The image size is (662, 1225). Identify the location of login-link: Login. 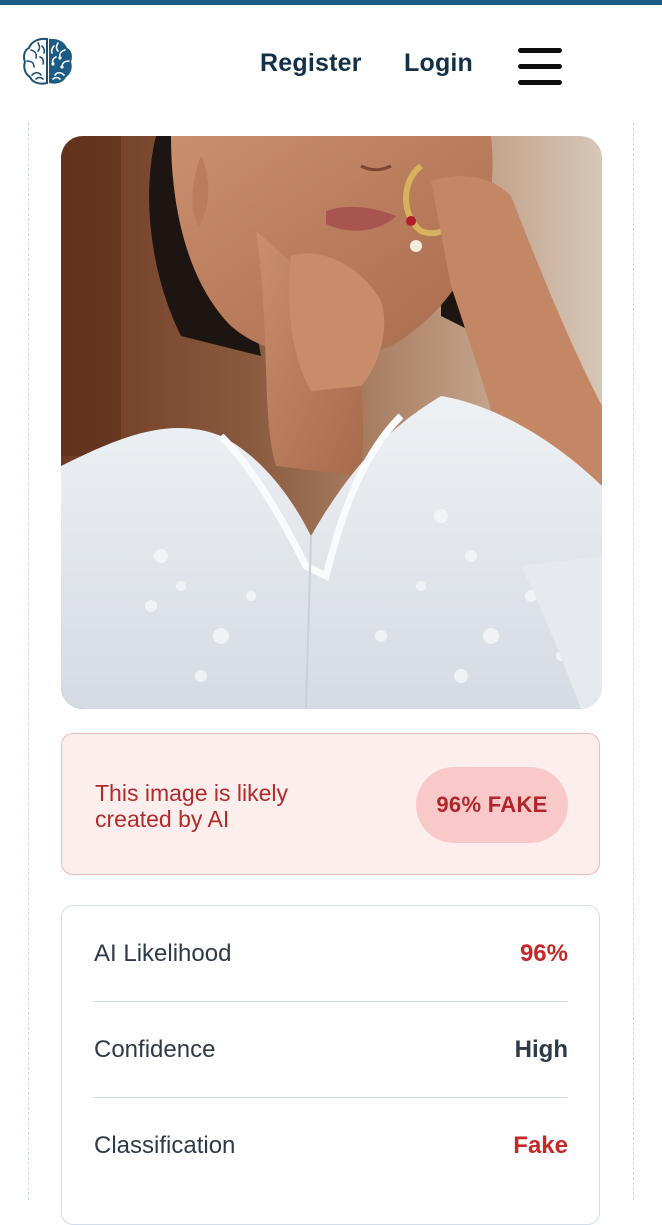
(438, 63).